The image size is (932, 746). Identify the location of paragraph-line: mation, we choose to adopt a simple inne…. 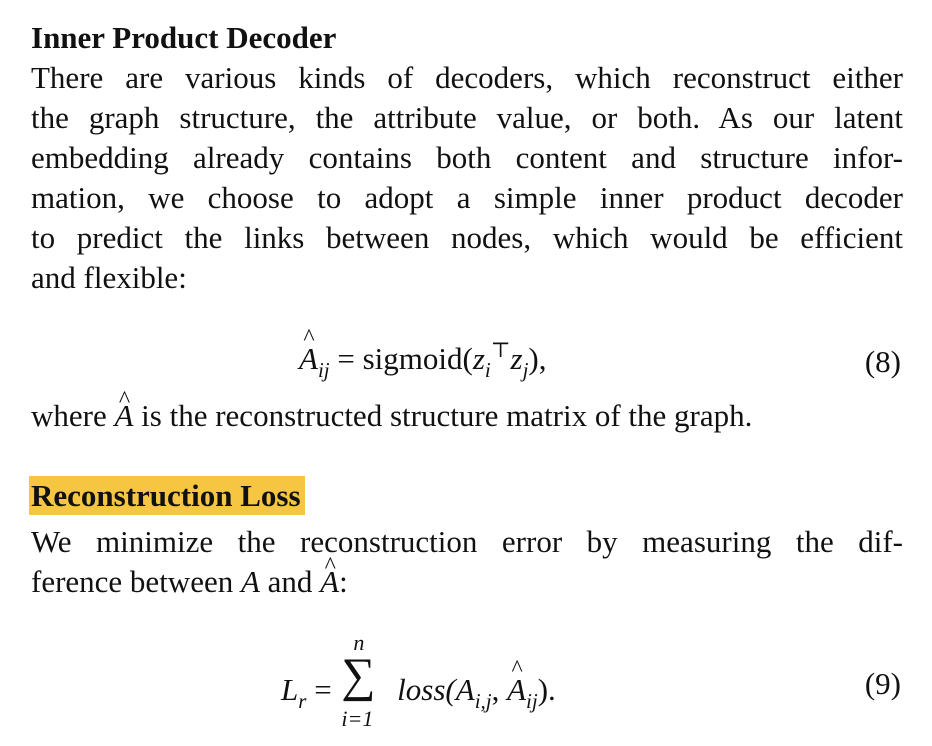
(467, 197).